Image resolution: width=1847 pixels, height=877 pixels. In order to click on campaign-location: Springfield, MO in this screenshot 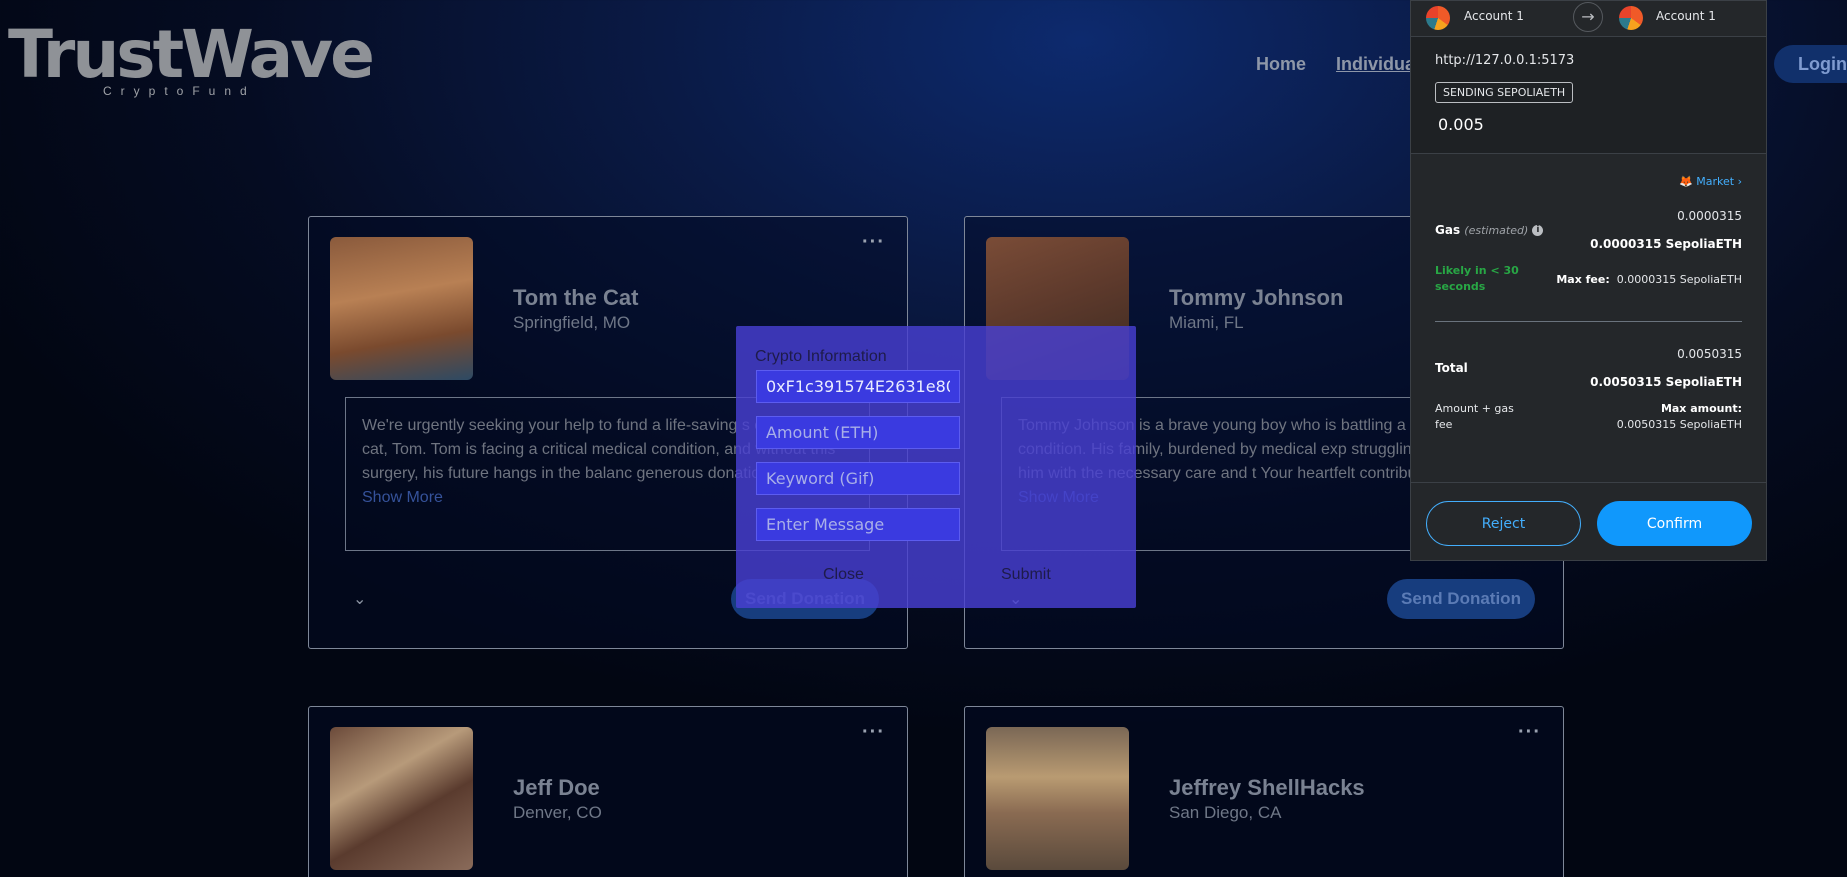, I will do `click(572, 322)`.